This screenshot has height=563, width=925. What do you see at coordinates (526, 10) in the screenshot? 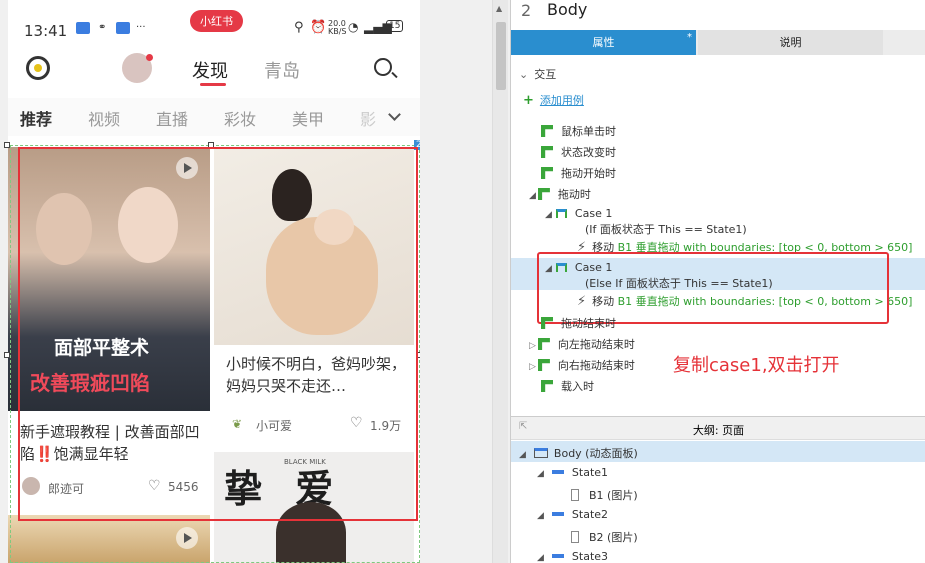
I see `header-number: 2` at bounding box center [526, 10].